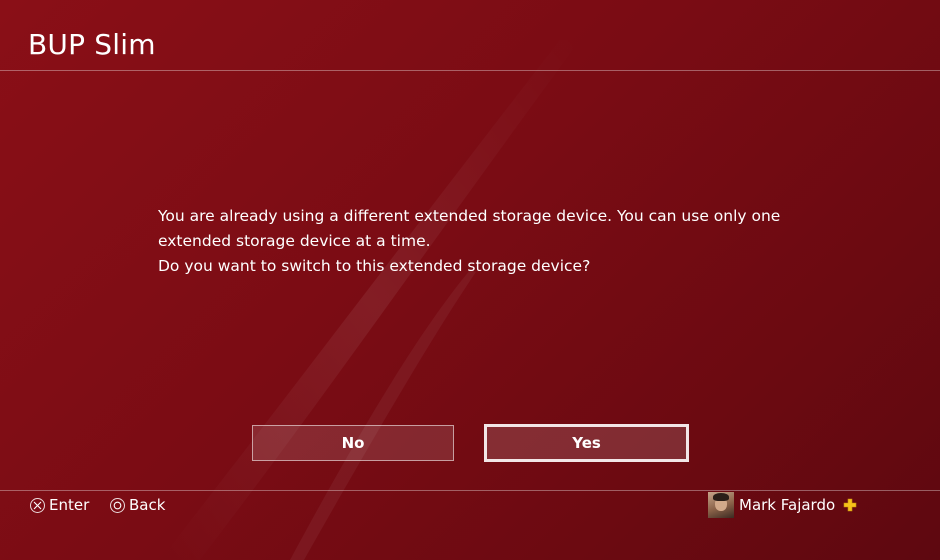 This screenshot has height=560, width=940. I want to click on footer-divider, so click(470, 490).